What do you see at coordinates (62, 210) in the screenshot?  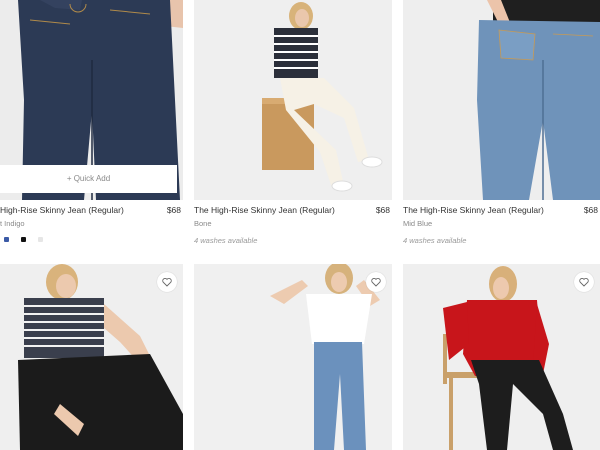 I see `product-name: High-Rise Skinny Jean (Regular)` at bounding box center [62, 210].